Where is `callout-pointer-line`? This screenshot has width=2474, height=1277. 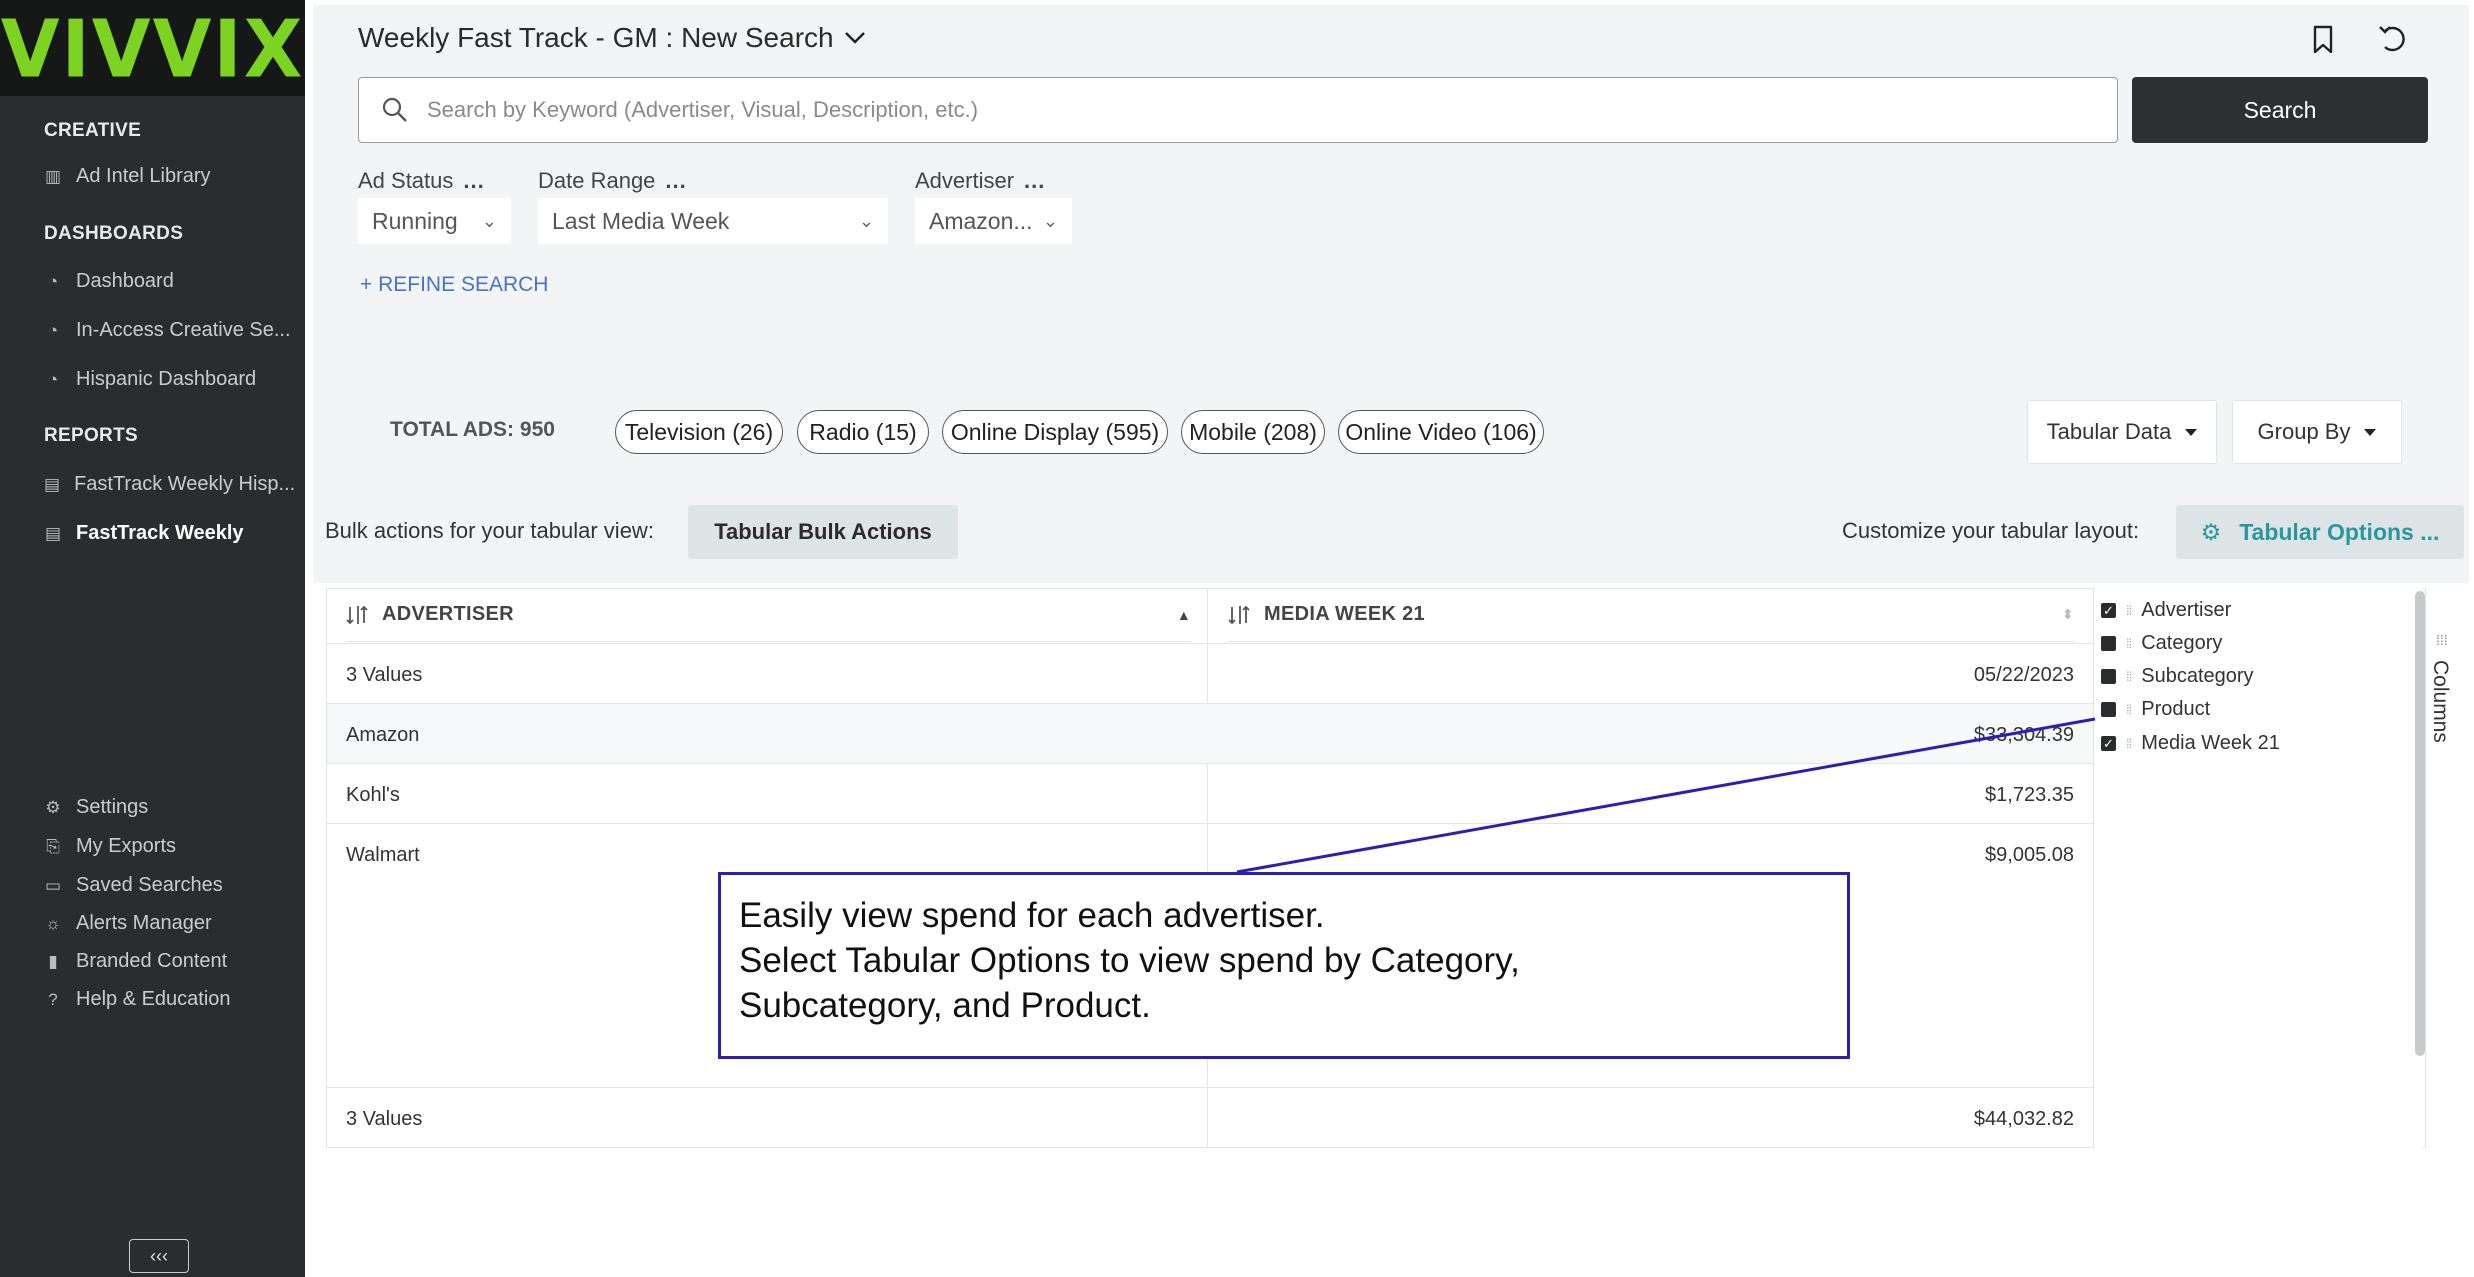 callout-pointer-line is located at coordinates (1666, 795).